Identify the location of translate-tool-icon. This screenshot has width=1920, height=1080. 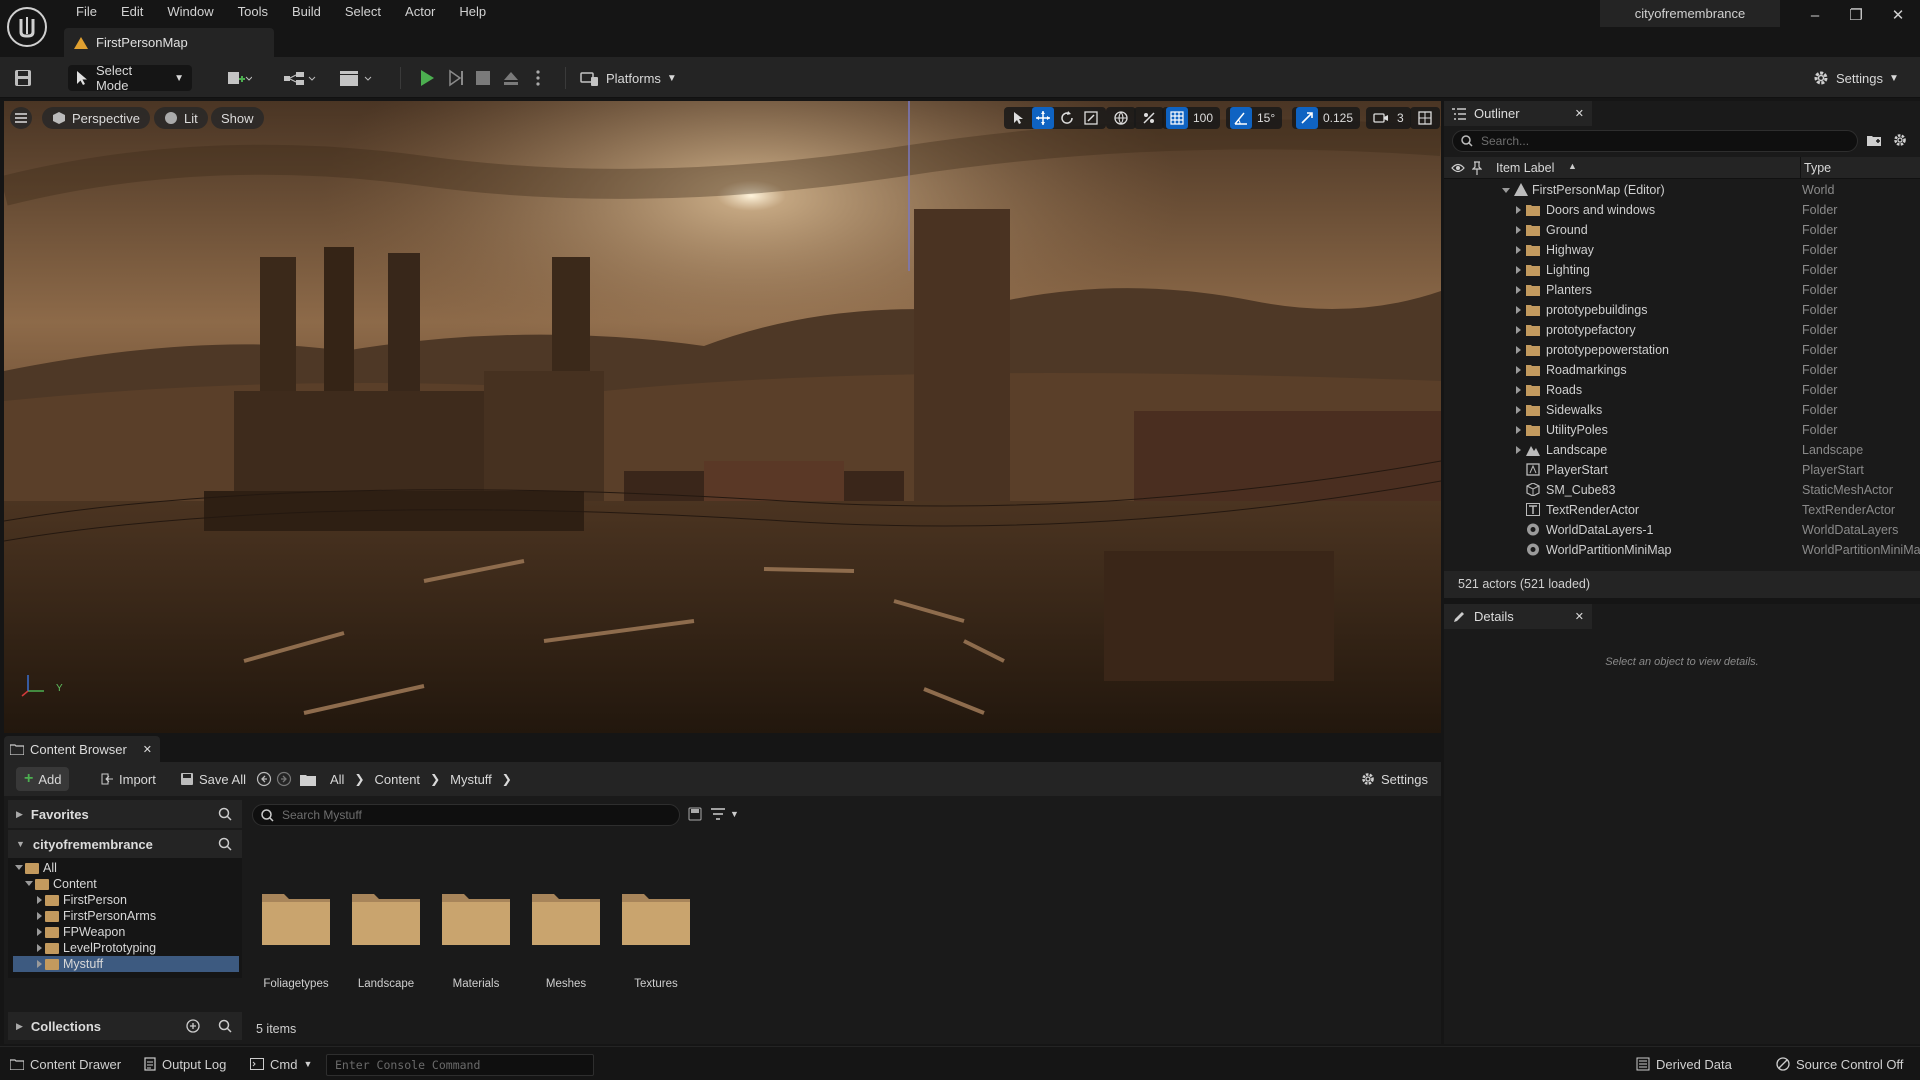
(1043, 118).